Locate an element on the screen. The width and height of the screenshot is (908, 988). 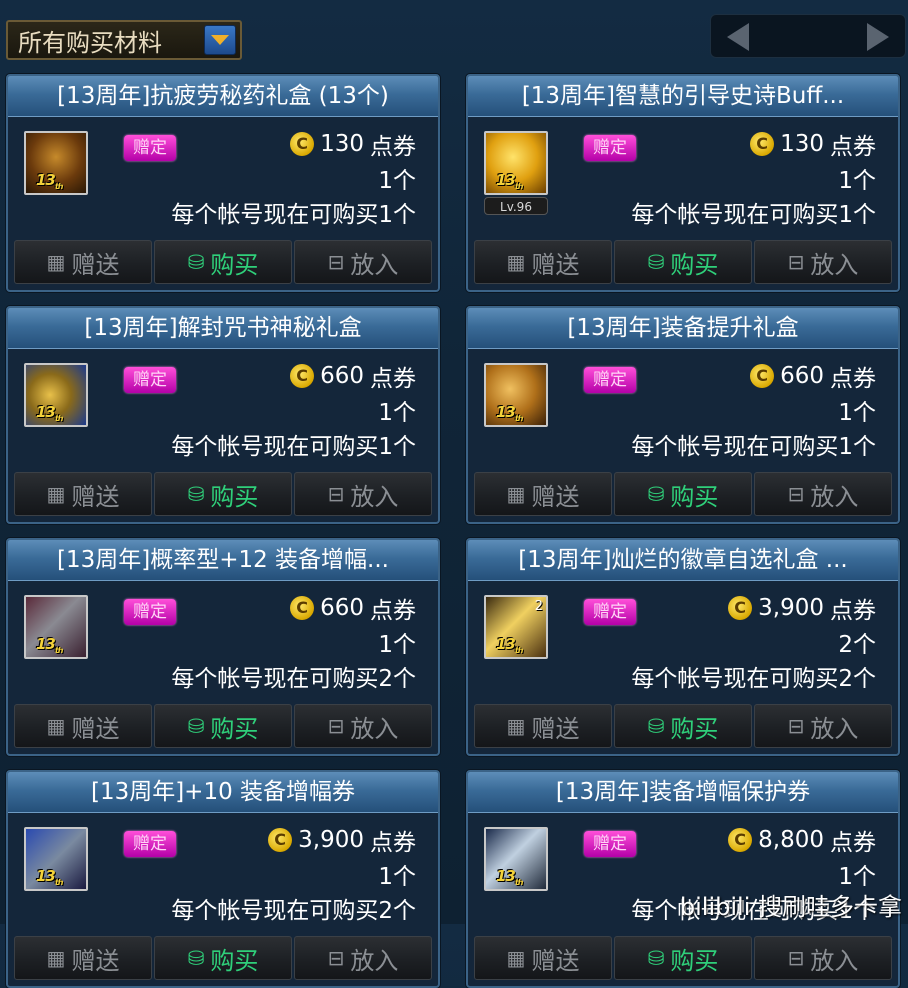
next-page-arrow-icon is located at coordinates (878, 37).